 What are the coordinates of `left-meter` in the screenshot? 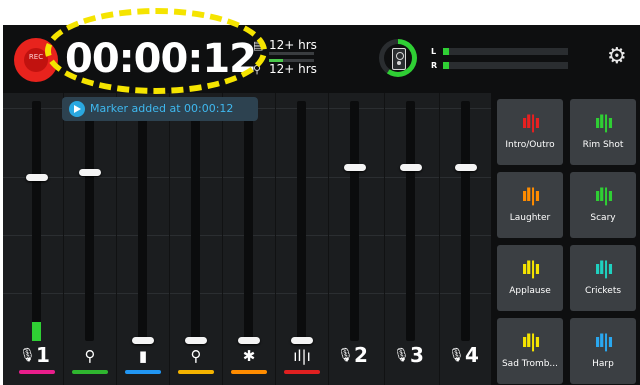 It's located at (505, 51).